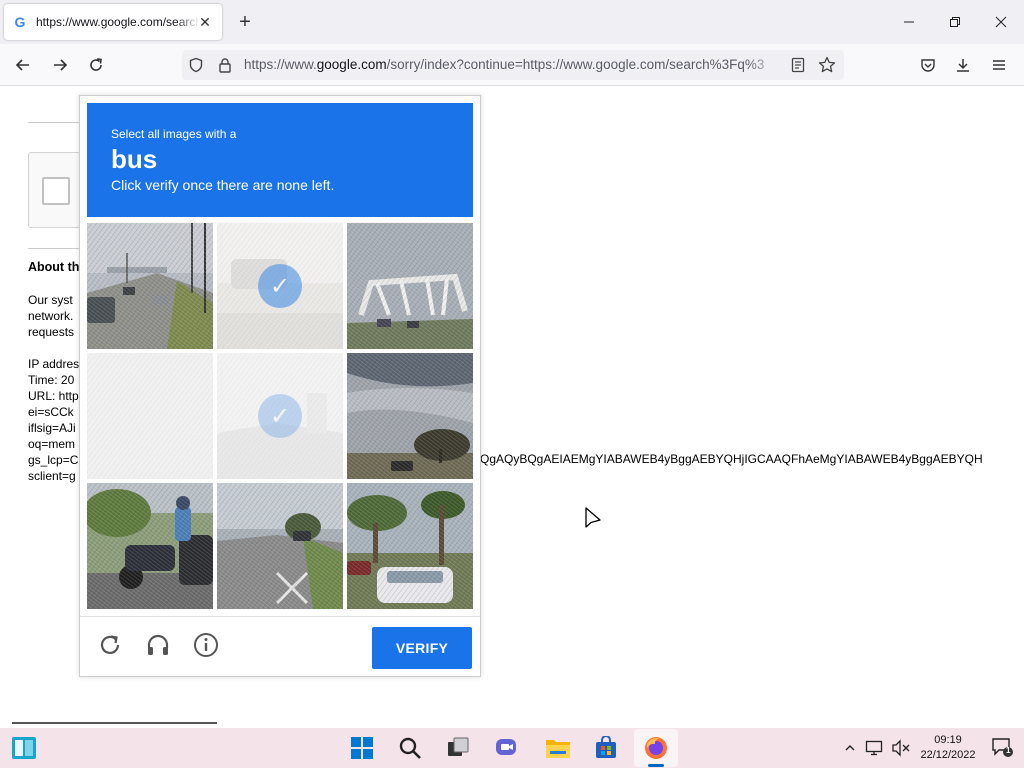 The width and height of the screenshot is (1024, 768). Describe the element at coordinates (422, 648) in the screenshot. I see `verify-button: VERIFY` at that location.